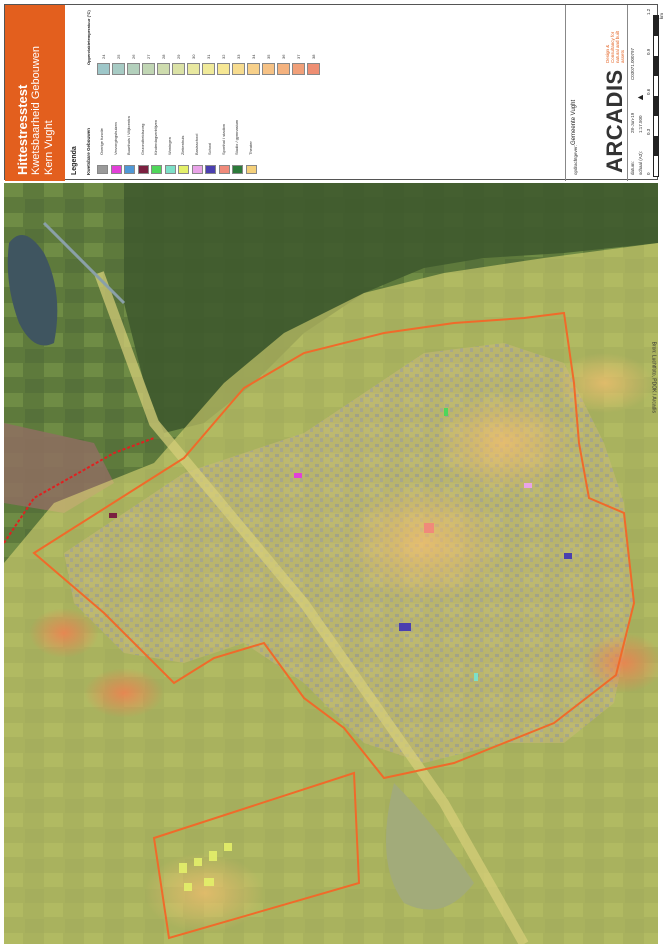 This screenshot has height=948, width=666. What do you see at coordinates (574, 122) in the screenshot?
I see `client-name: Gemeente Vught` at bounding box center [574, 122].